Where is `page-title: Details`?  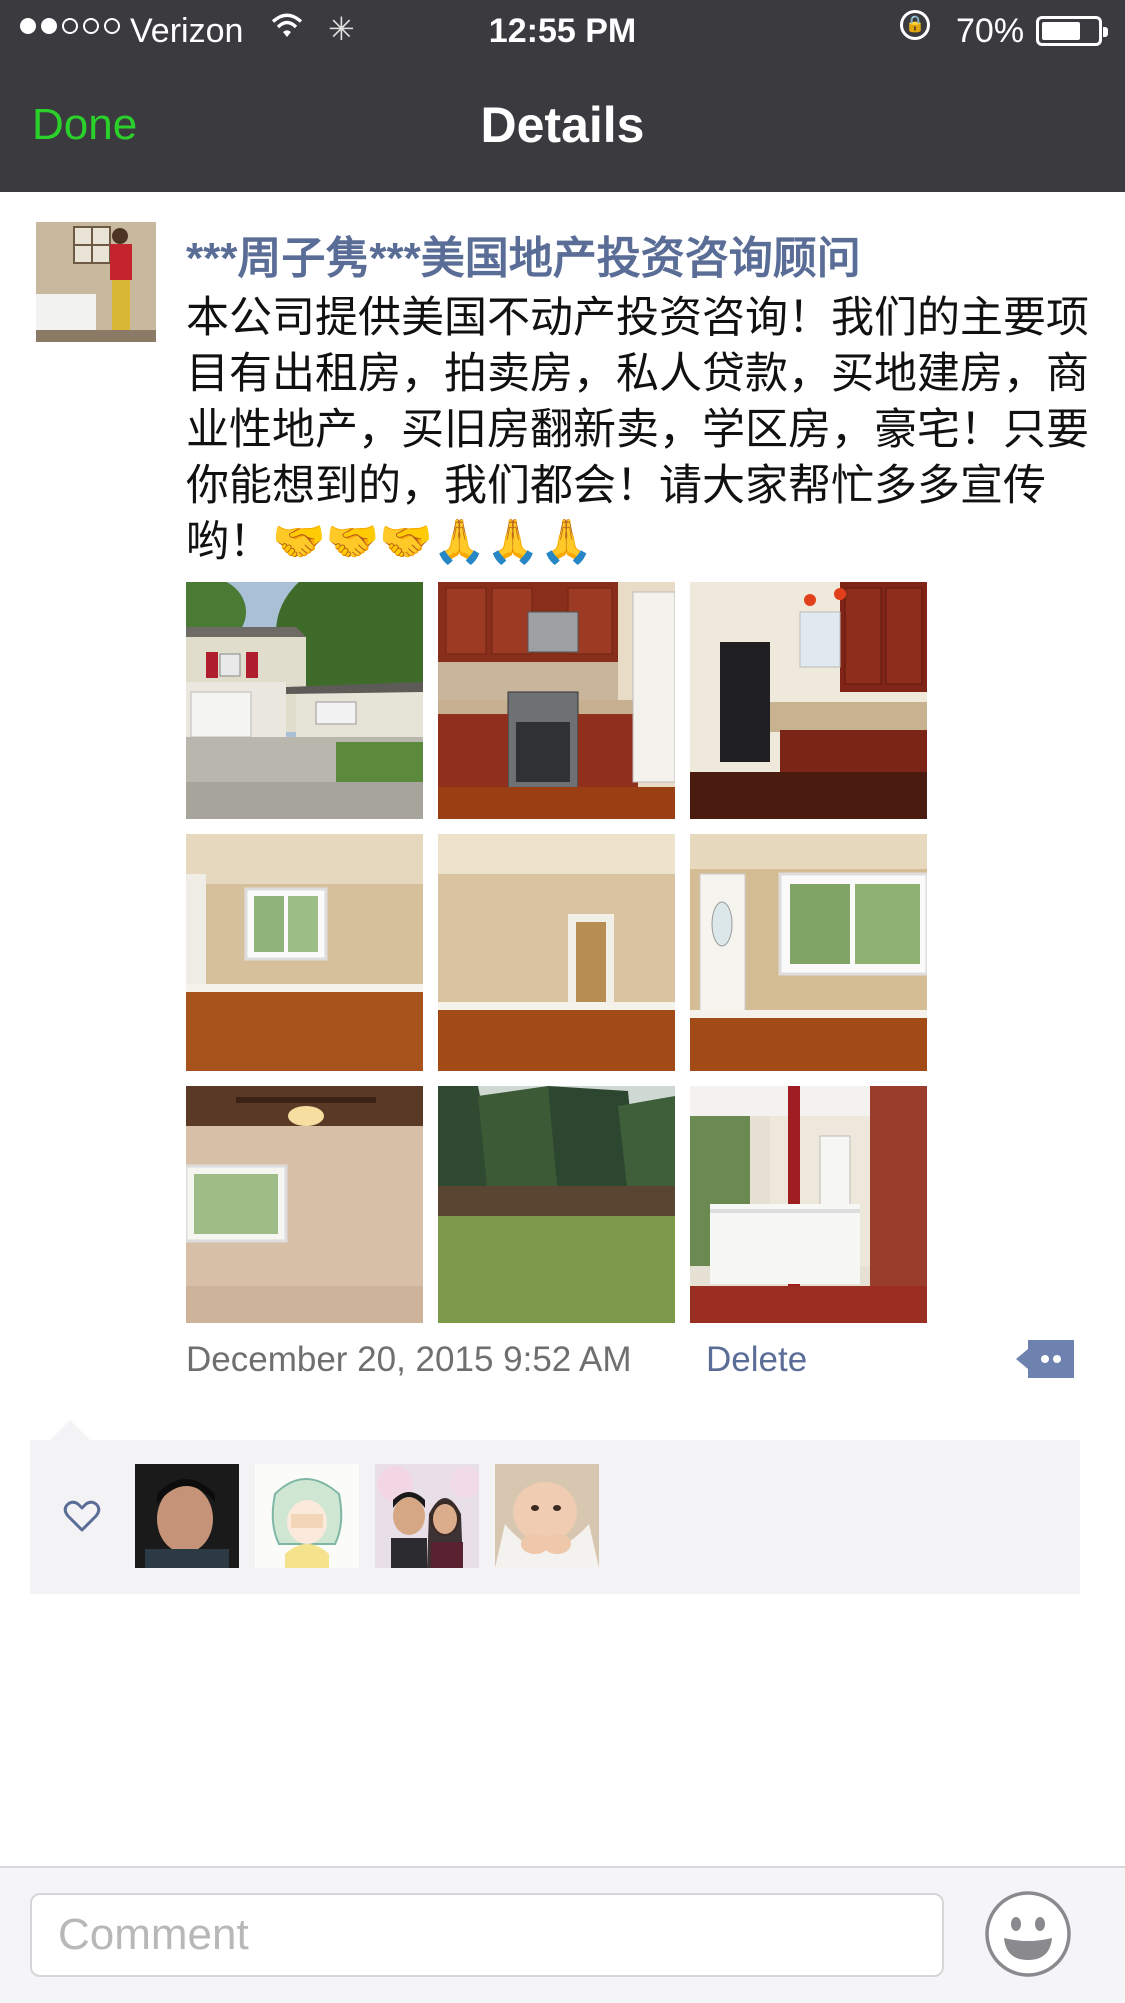 page-title: Details is located at coordinates (562, 125).